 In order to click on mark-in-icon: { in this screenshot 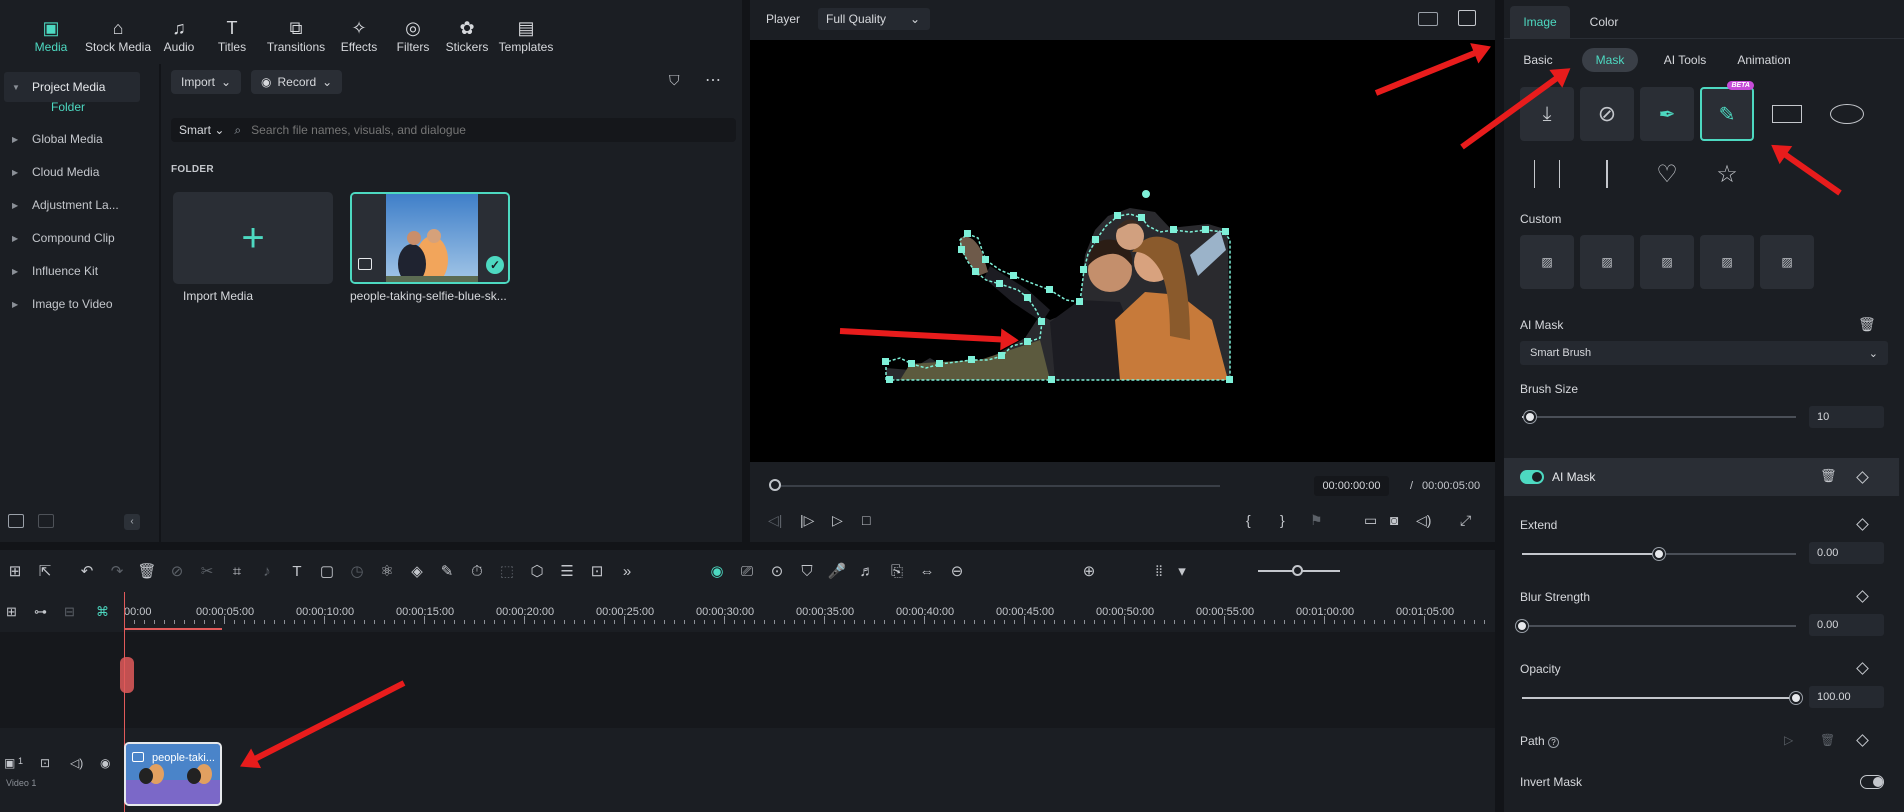, I will do `click(1248, 520)`.